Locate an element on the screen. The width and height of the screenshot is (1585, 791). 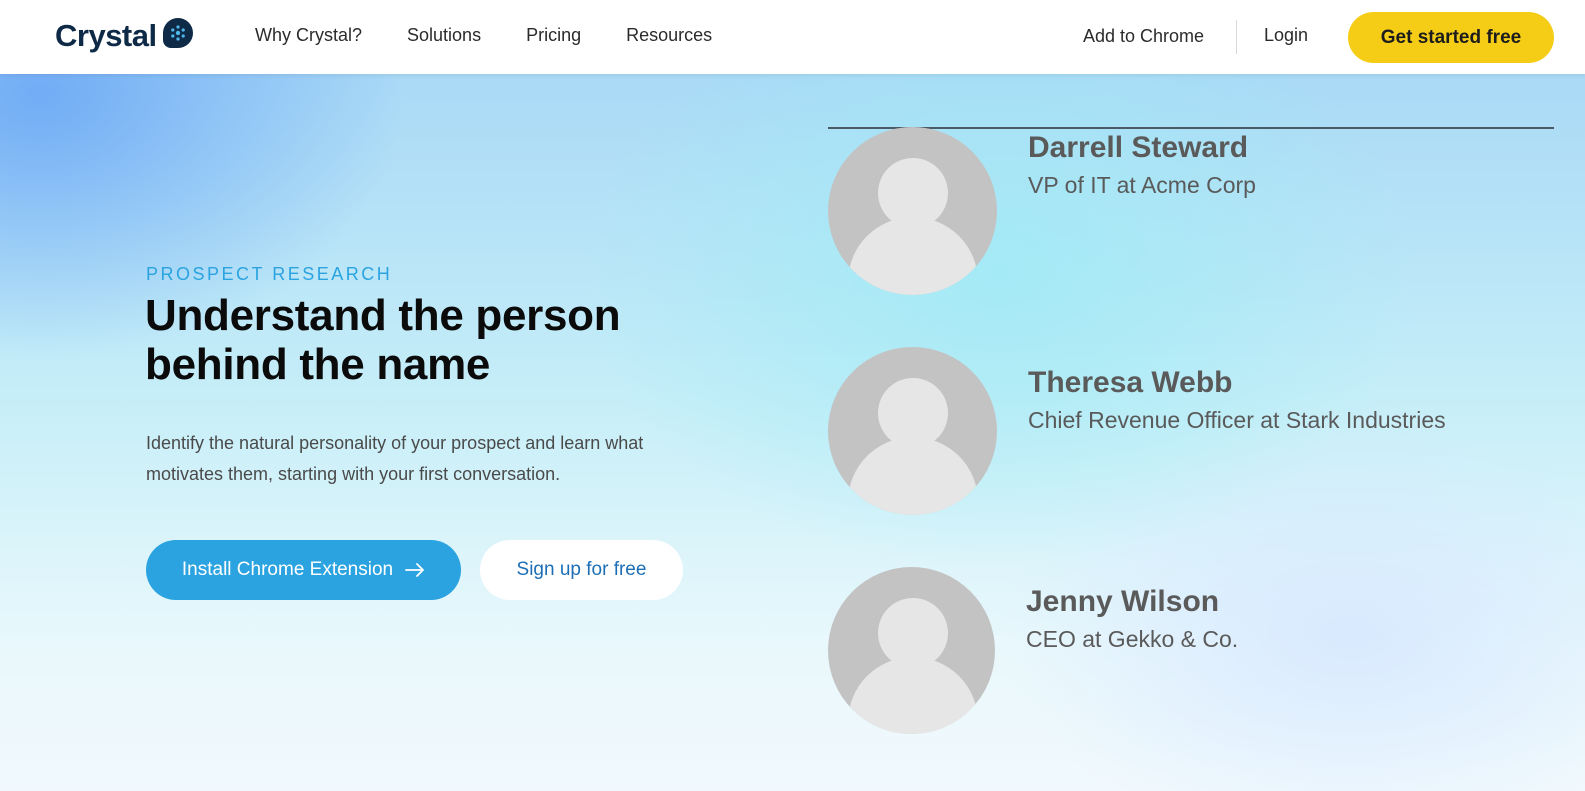
nav-pricing: Pricing is located at coordinates (553, 35).